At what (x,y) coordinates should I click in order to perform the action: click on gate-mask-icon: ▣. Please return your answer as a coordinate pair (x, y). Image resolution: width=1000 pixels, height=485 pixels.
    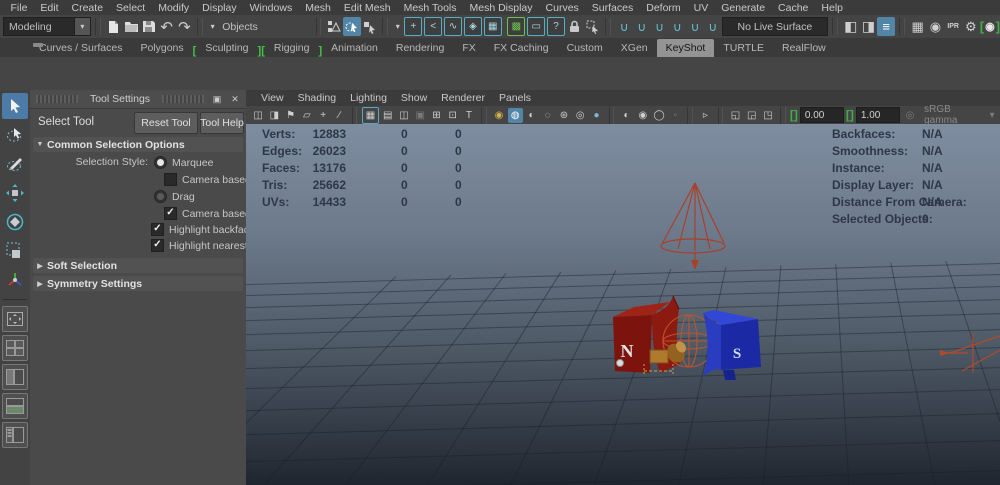
    Looking at the image, I should click on (420, 115).